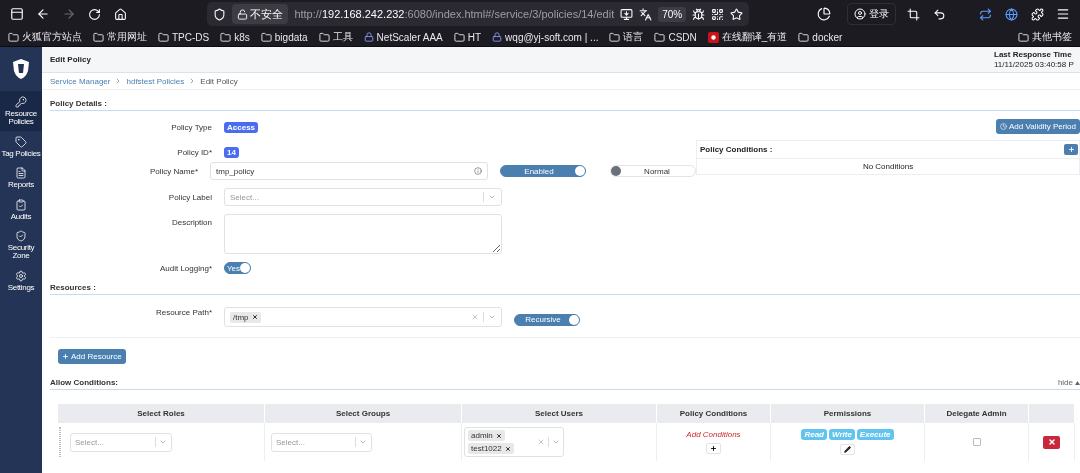 This screenshot has height=473, width=1080. What do you see at coordinates (21, 173) in the screenshot?
I see `report-icon` at bounding box center [21, 173].